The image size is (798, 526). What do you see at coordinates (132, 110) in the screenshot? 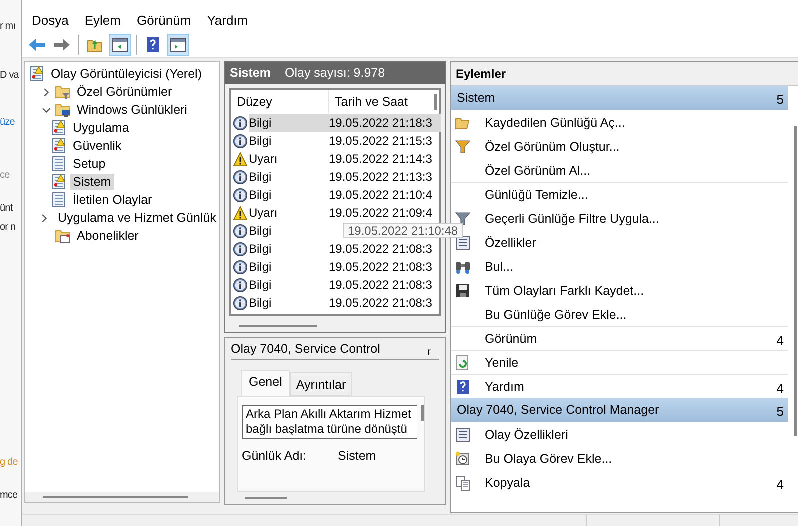
I see `tree-item: Windows Günlükleri` at bounding box center [132, 110].